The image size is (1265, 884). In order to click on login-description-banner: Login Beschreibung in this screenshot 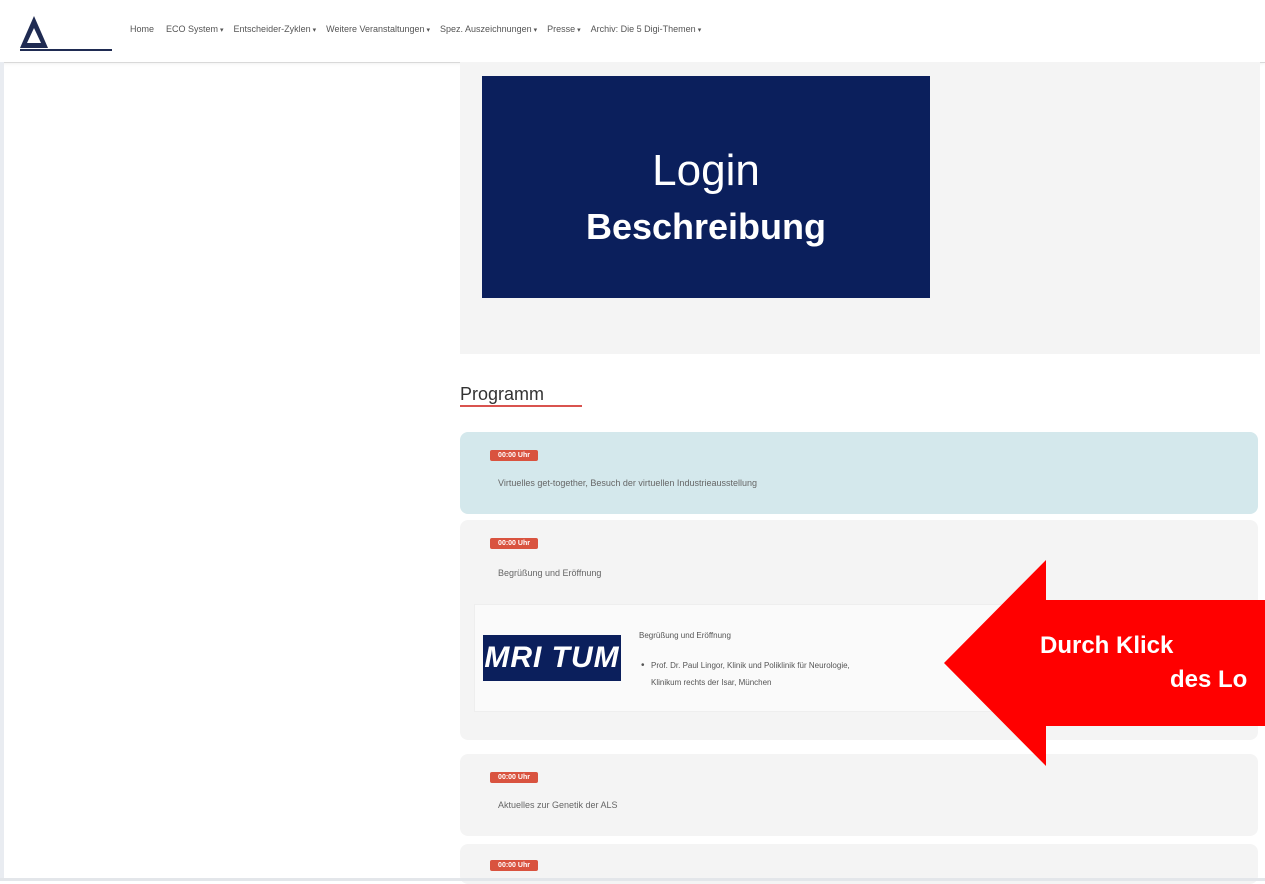, I will do `click(706, 187)`.